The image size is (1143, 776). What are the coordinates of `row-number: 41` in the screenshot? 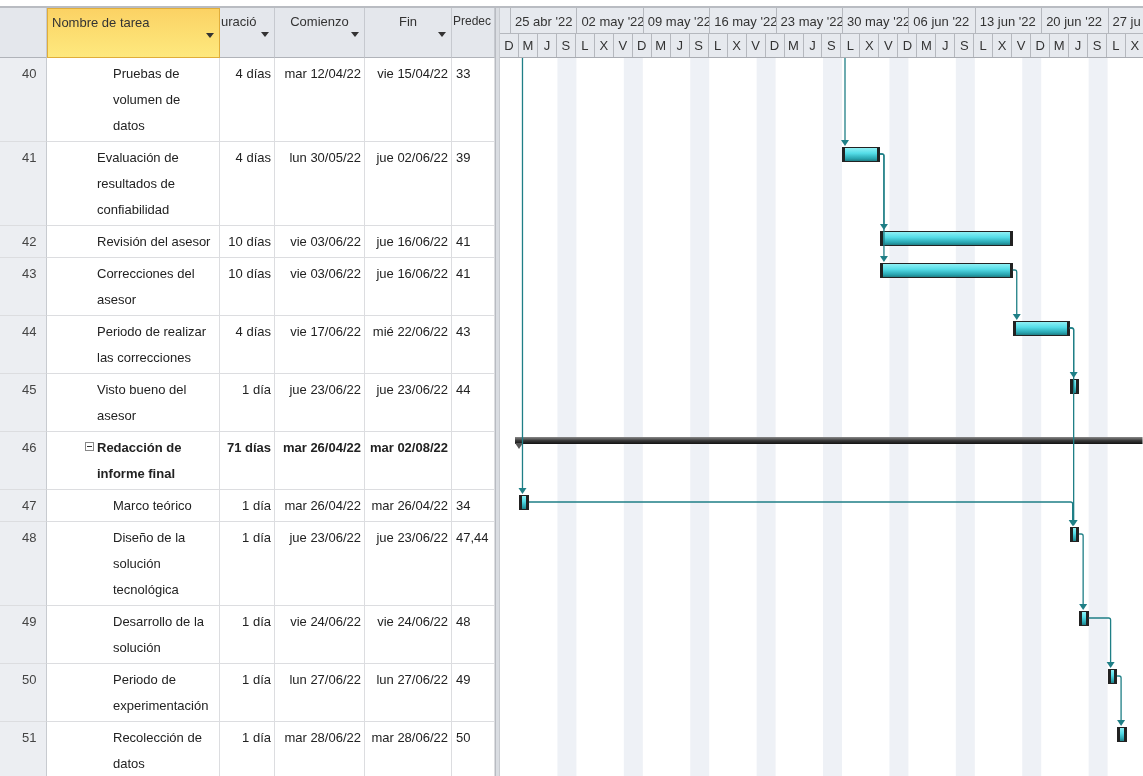 It's located at (23, 184).